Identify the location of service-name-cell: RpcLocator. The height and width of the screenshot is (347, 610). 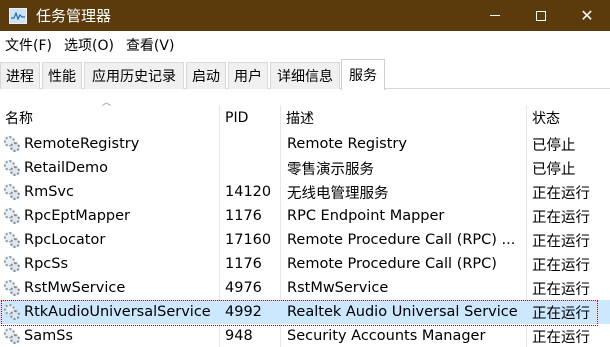
(109, 240).